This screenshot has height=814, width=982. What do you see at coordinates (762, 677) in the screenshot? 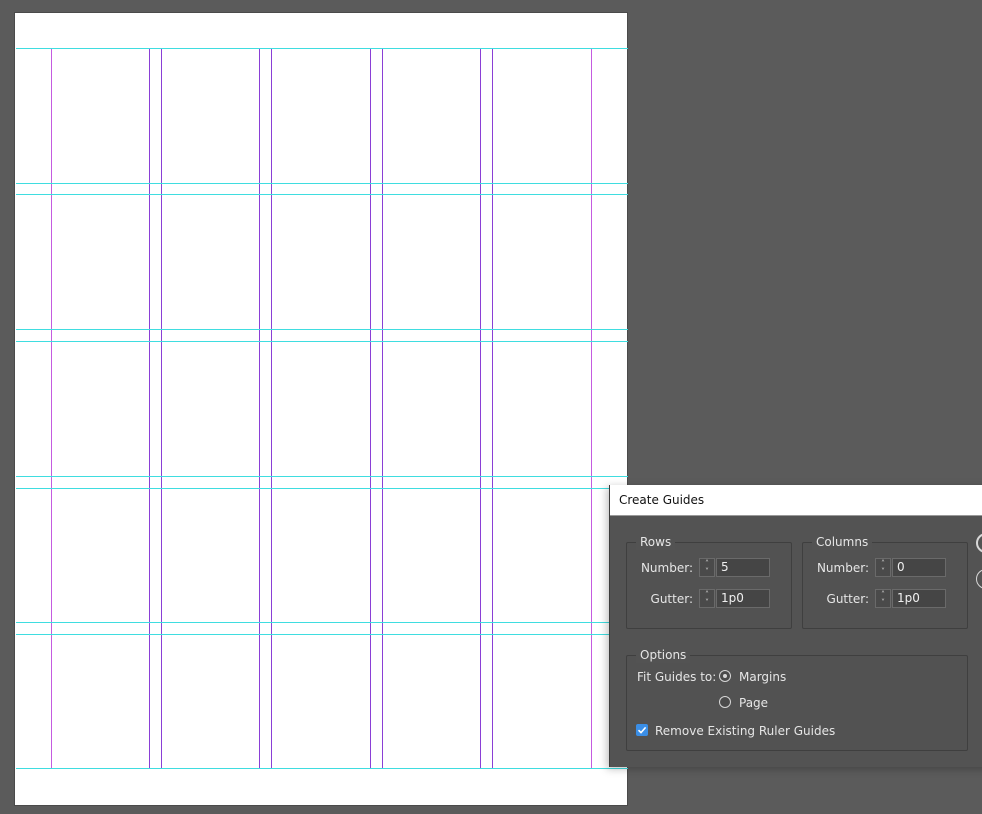
I see `fit-margins-label: Margins` at bounding box center [762, 677].